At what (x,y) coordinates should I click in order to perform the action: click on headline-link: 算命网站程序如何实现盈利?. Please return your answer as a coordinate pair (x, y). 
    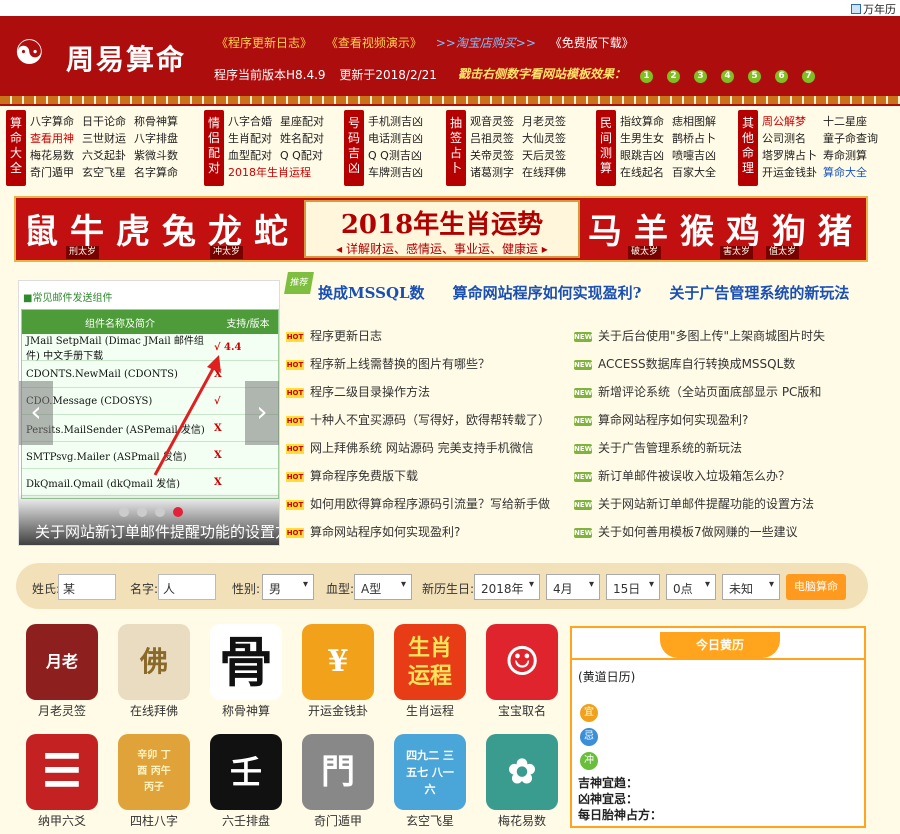
    Looking at the image, I should click on (547, 293).